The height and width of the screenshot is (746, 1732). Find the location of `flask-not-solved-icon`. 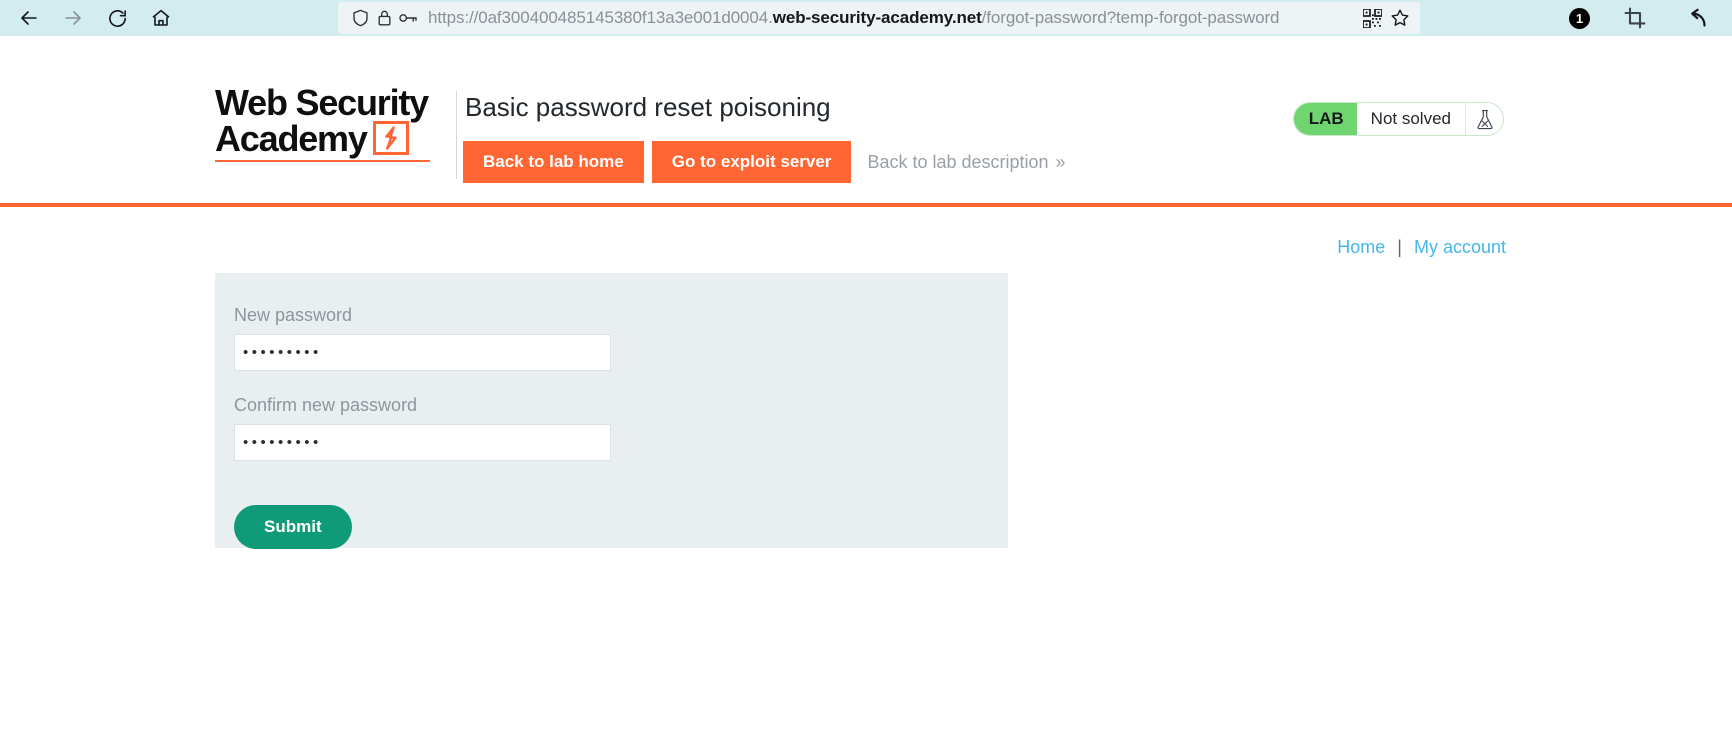

flask-not-solved-icon is located at coordinates (1484, 119).